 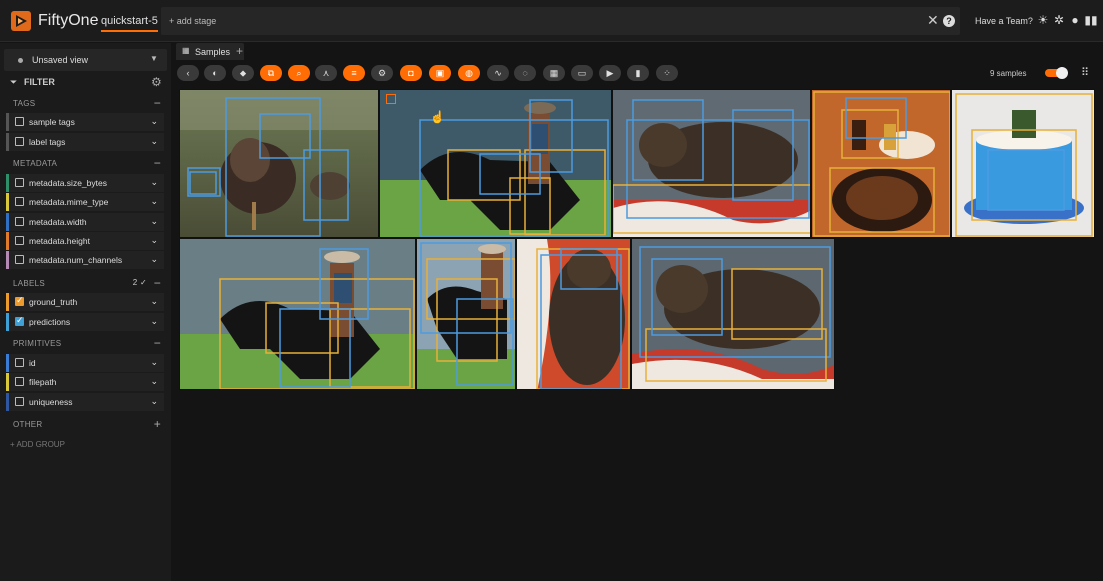 I want to click on tag-icon: ⬥, so click(x=243, y=73).